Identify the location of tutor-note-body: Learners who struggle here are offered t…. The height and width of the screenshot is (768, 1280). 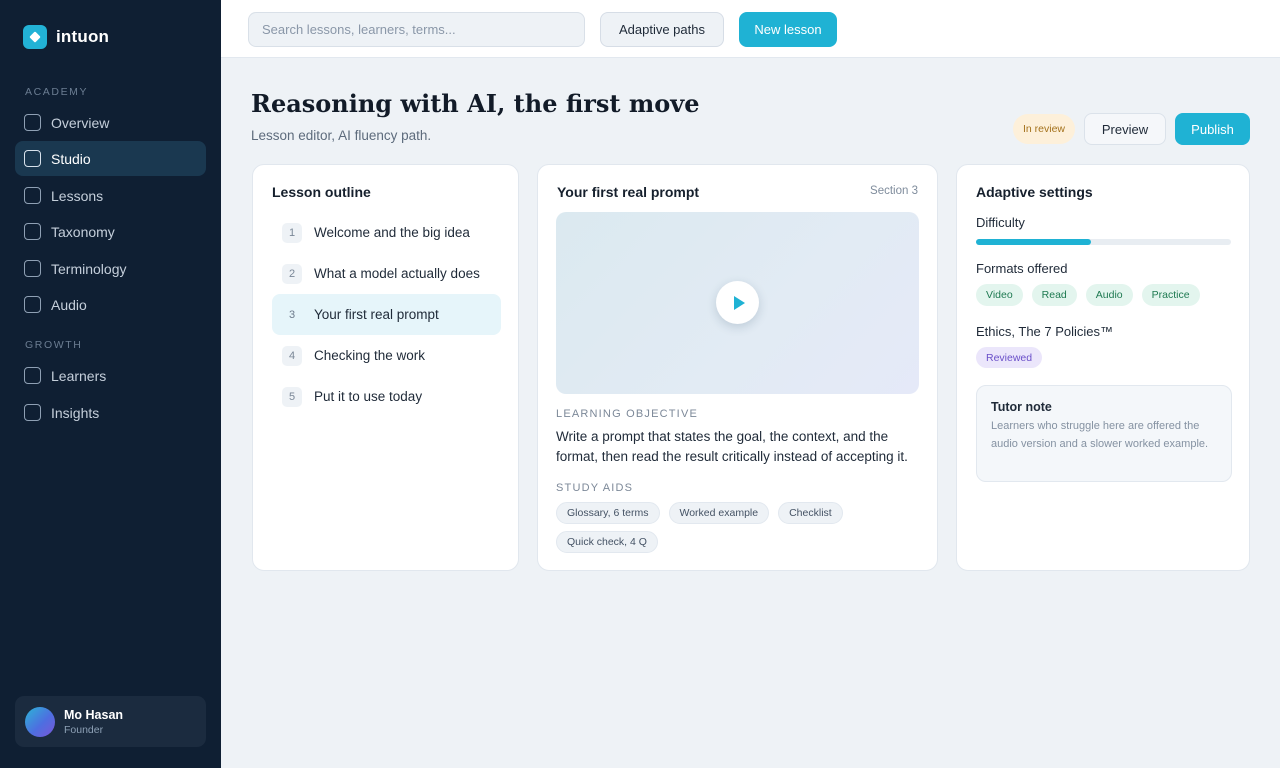
(1100, 435).